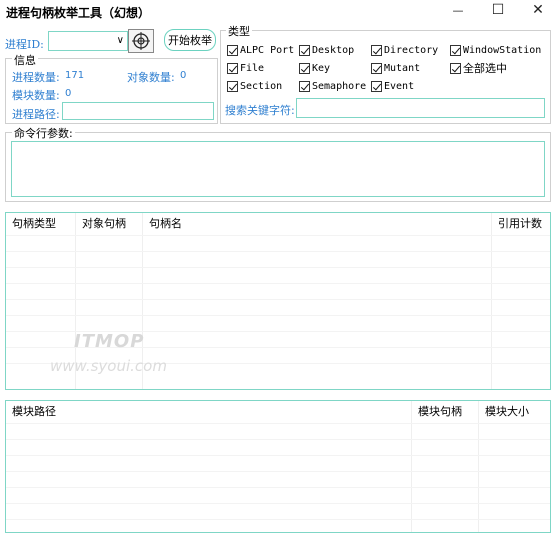  I want to click on col-header-ref-count: 引用计数, so click(517, 224).